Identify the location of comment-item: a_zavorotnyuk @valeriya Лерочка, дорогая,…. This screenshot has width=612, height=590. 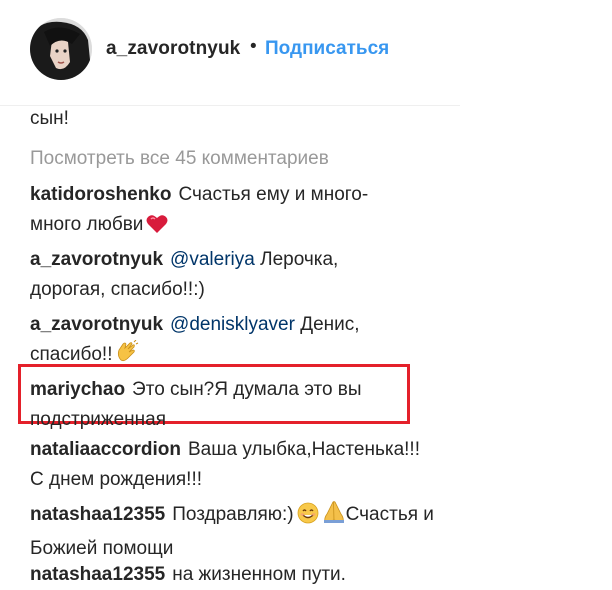
(210, 275).